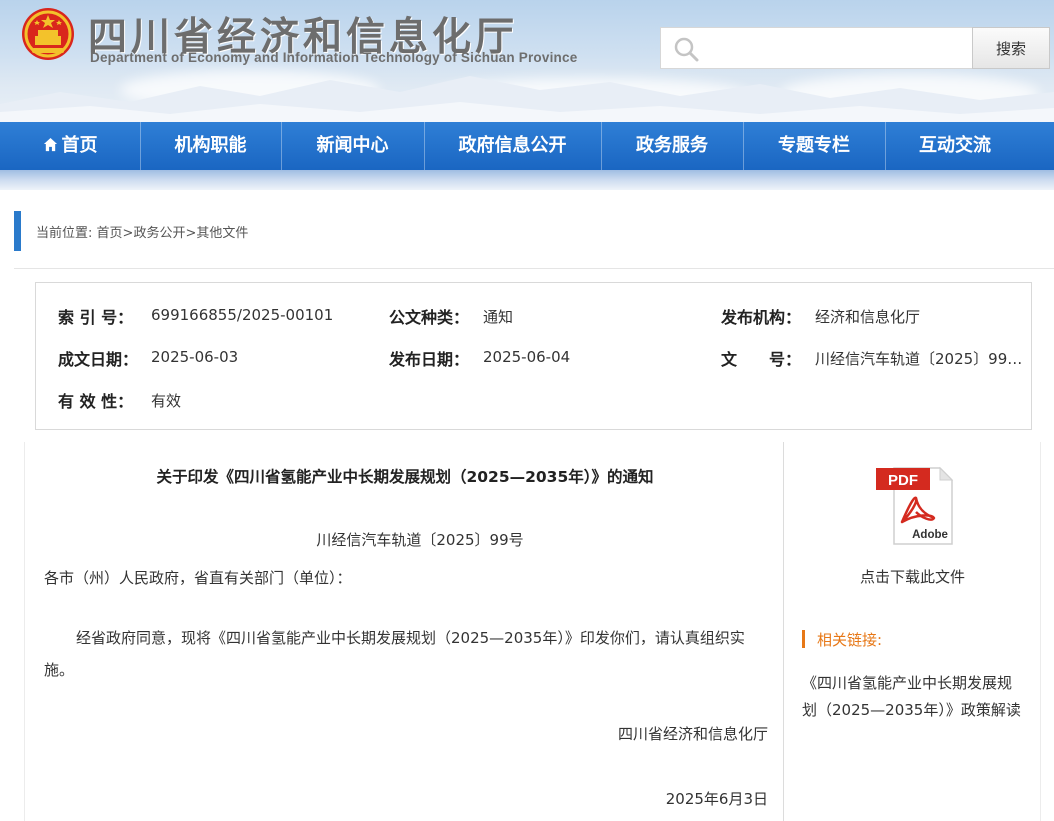 The image size is (1054, 821). What do you see at coordinates (527, 357) in the screenshot?
I see `meta-published-value: 2025-06-04` at bounding box center [527, 357].